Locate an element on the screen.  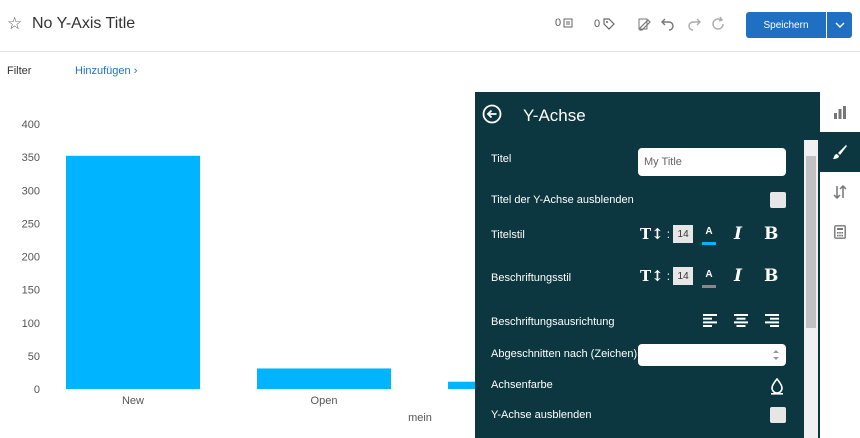
label-italic-button: I is located at coordinates (738, 276).